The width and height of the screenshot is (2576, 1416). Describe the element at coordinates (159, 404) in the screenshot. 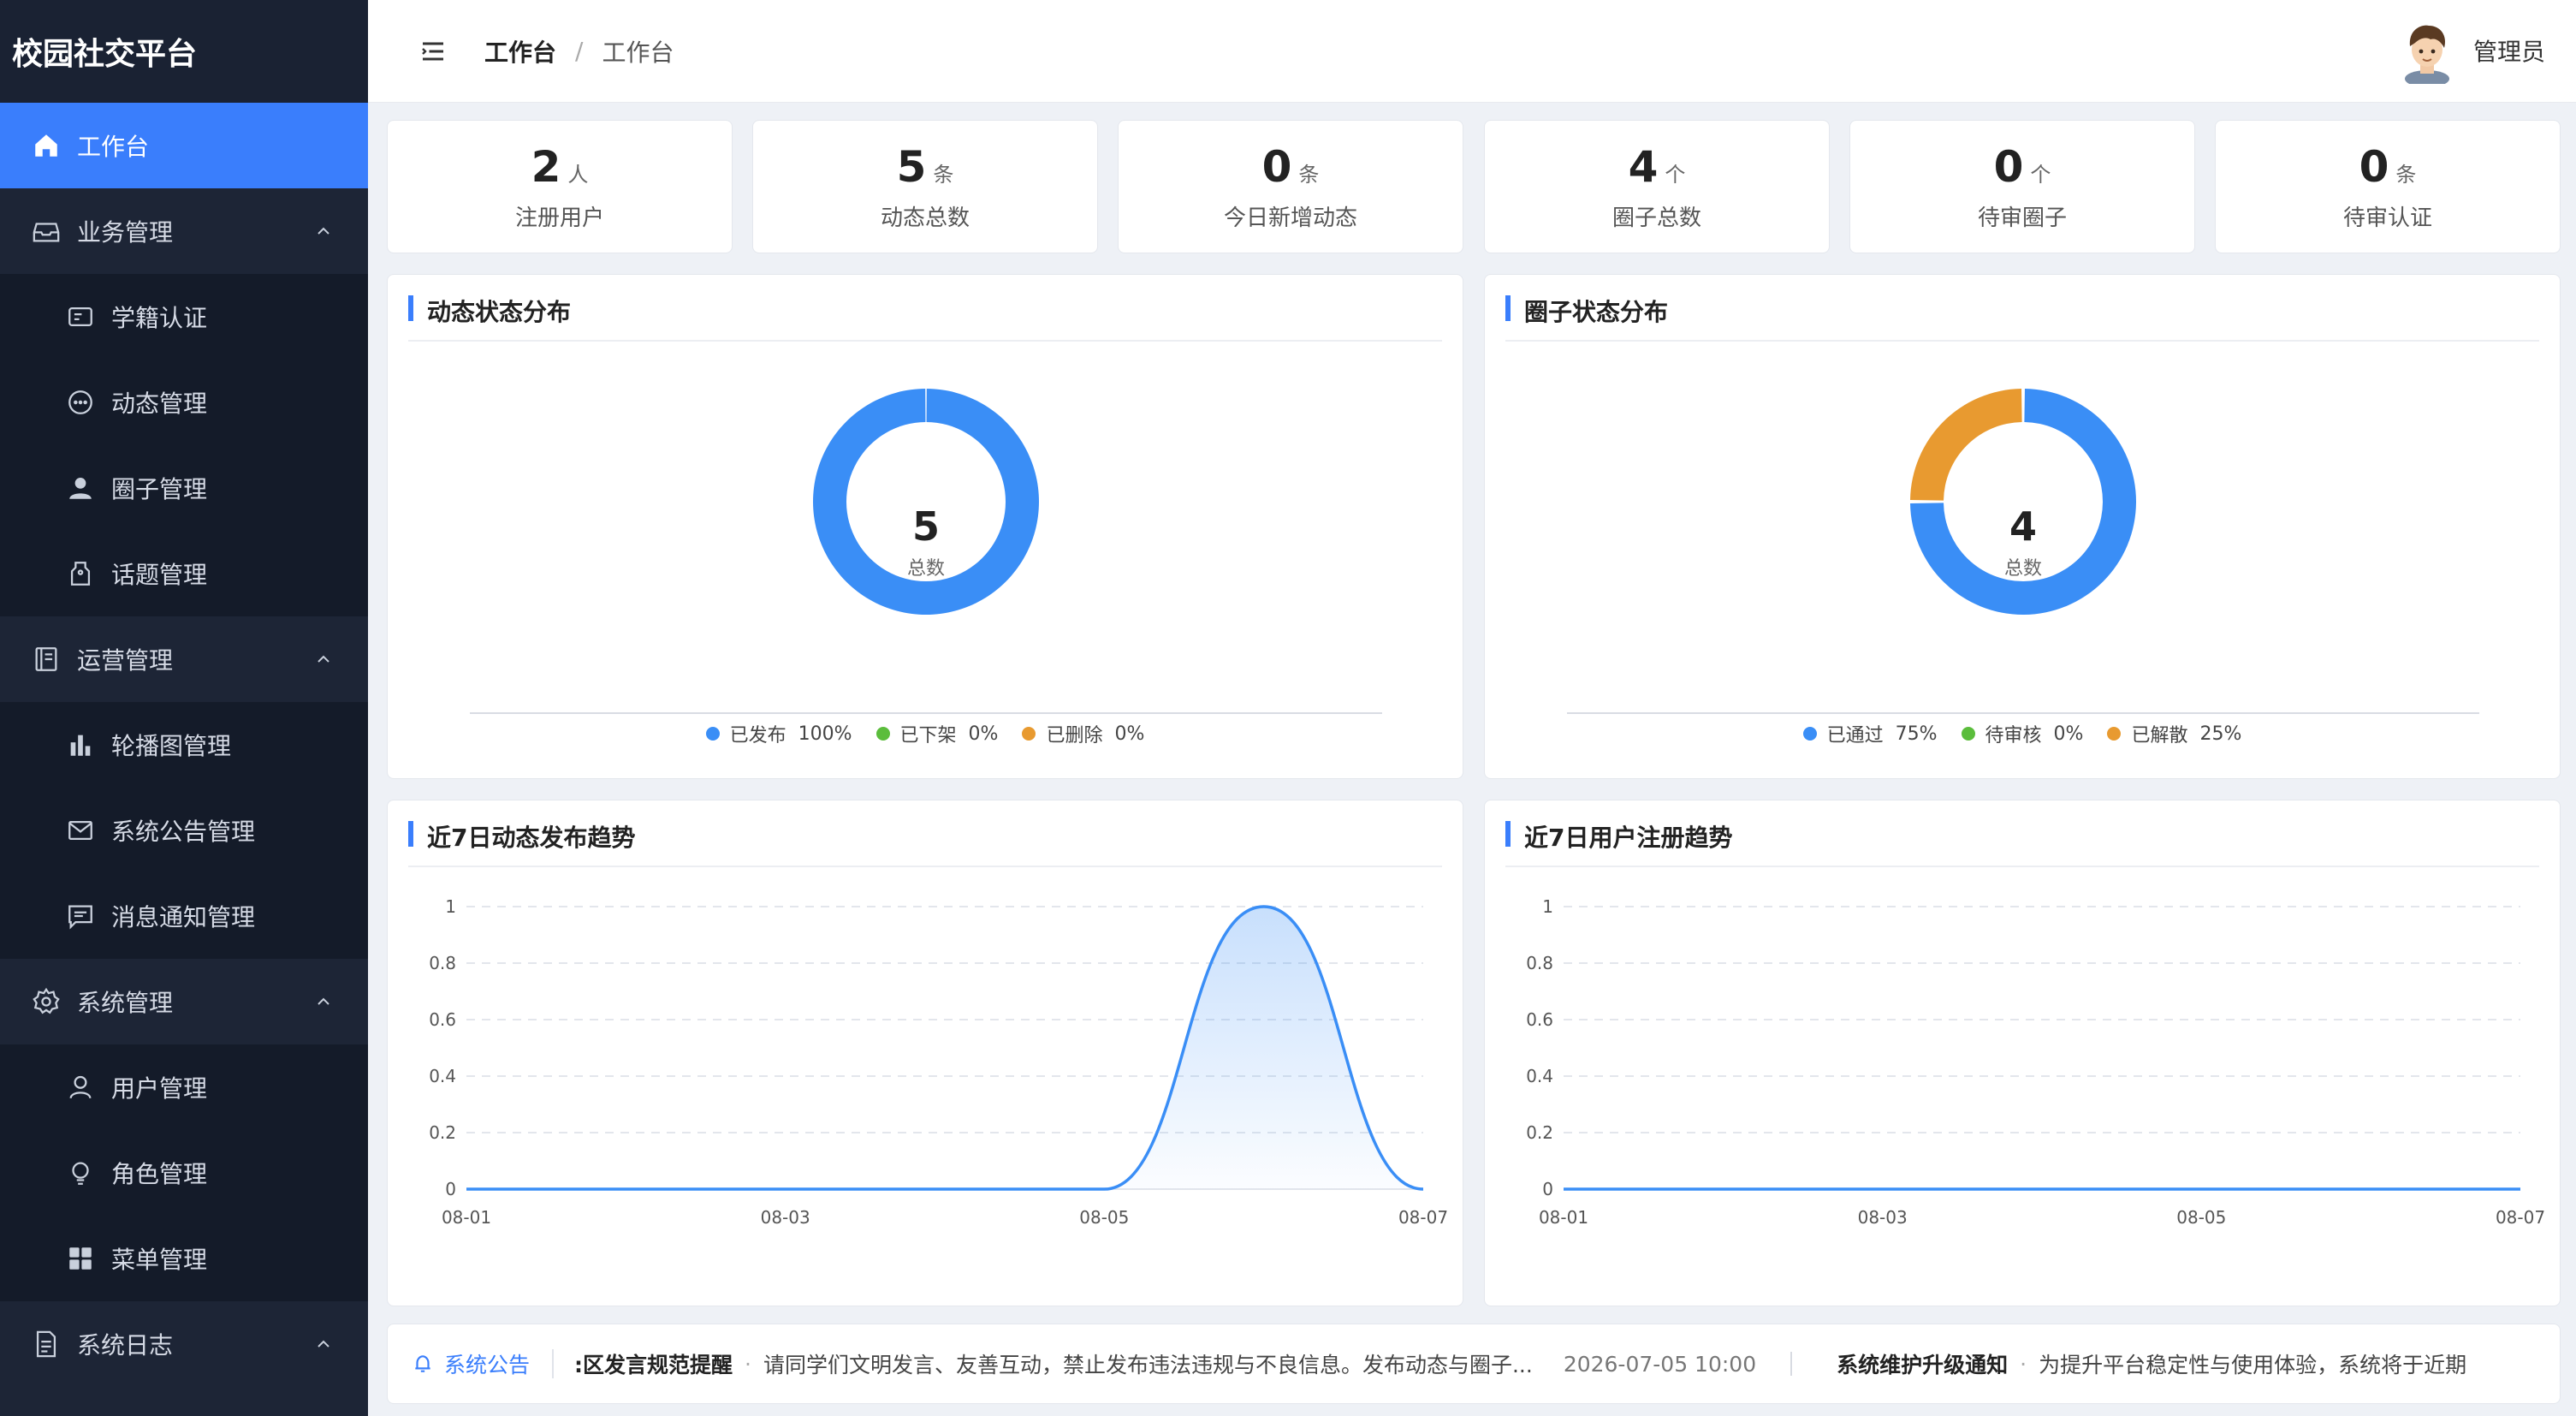

I see `sidebar-item-label: 动态管理` at that location.